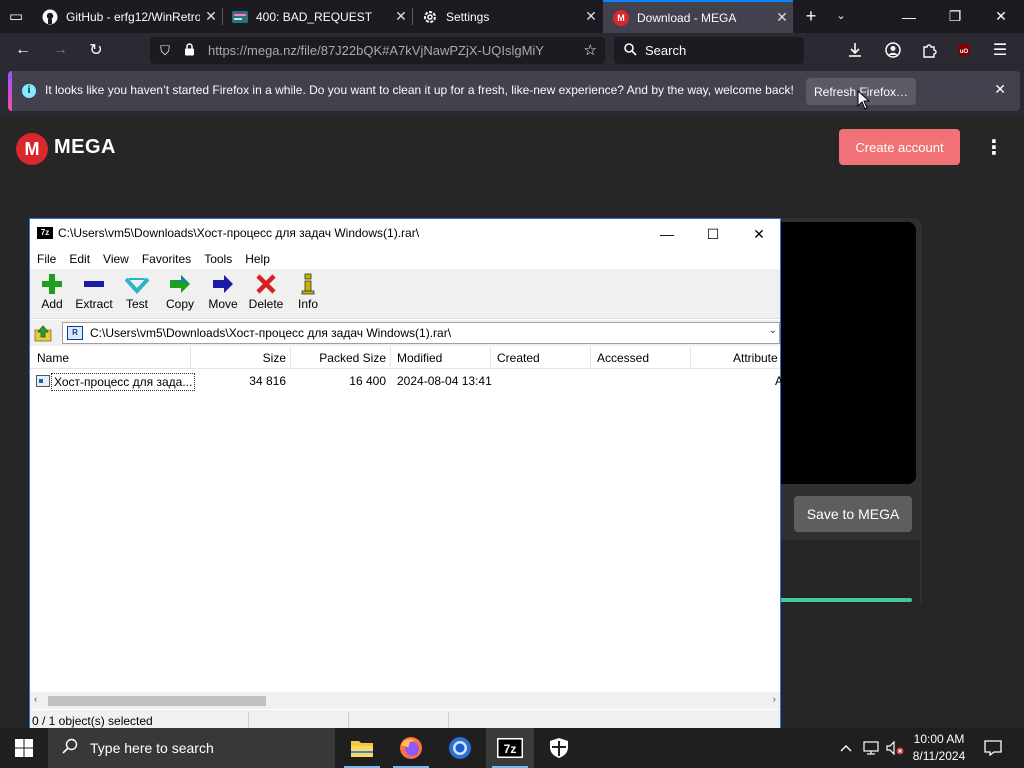 The width and height of the screenshot is (1024, 768). I want to click on column-size: Size, so click(238, 358).